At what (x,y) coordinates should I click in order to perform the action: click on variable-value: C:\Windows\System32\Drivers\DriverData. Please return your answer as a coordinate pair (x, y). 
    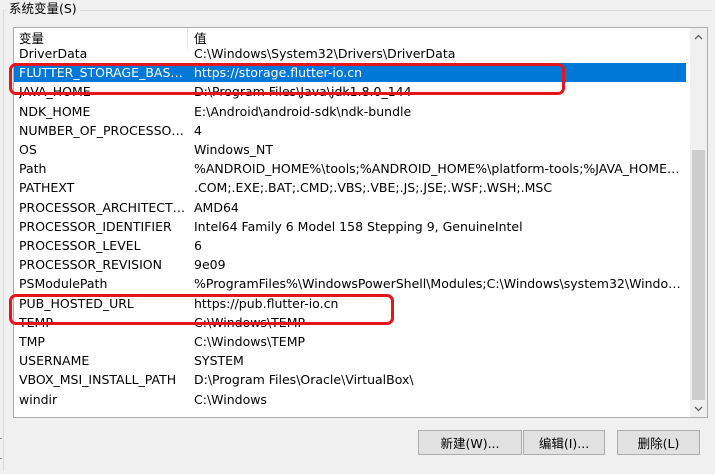
    Looking at the image, I should click on (325, 53).